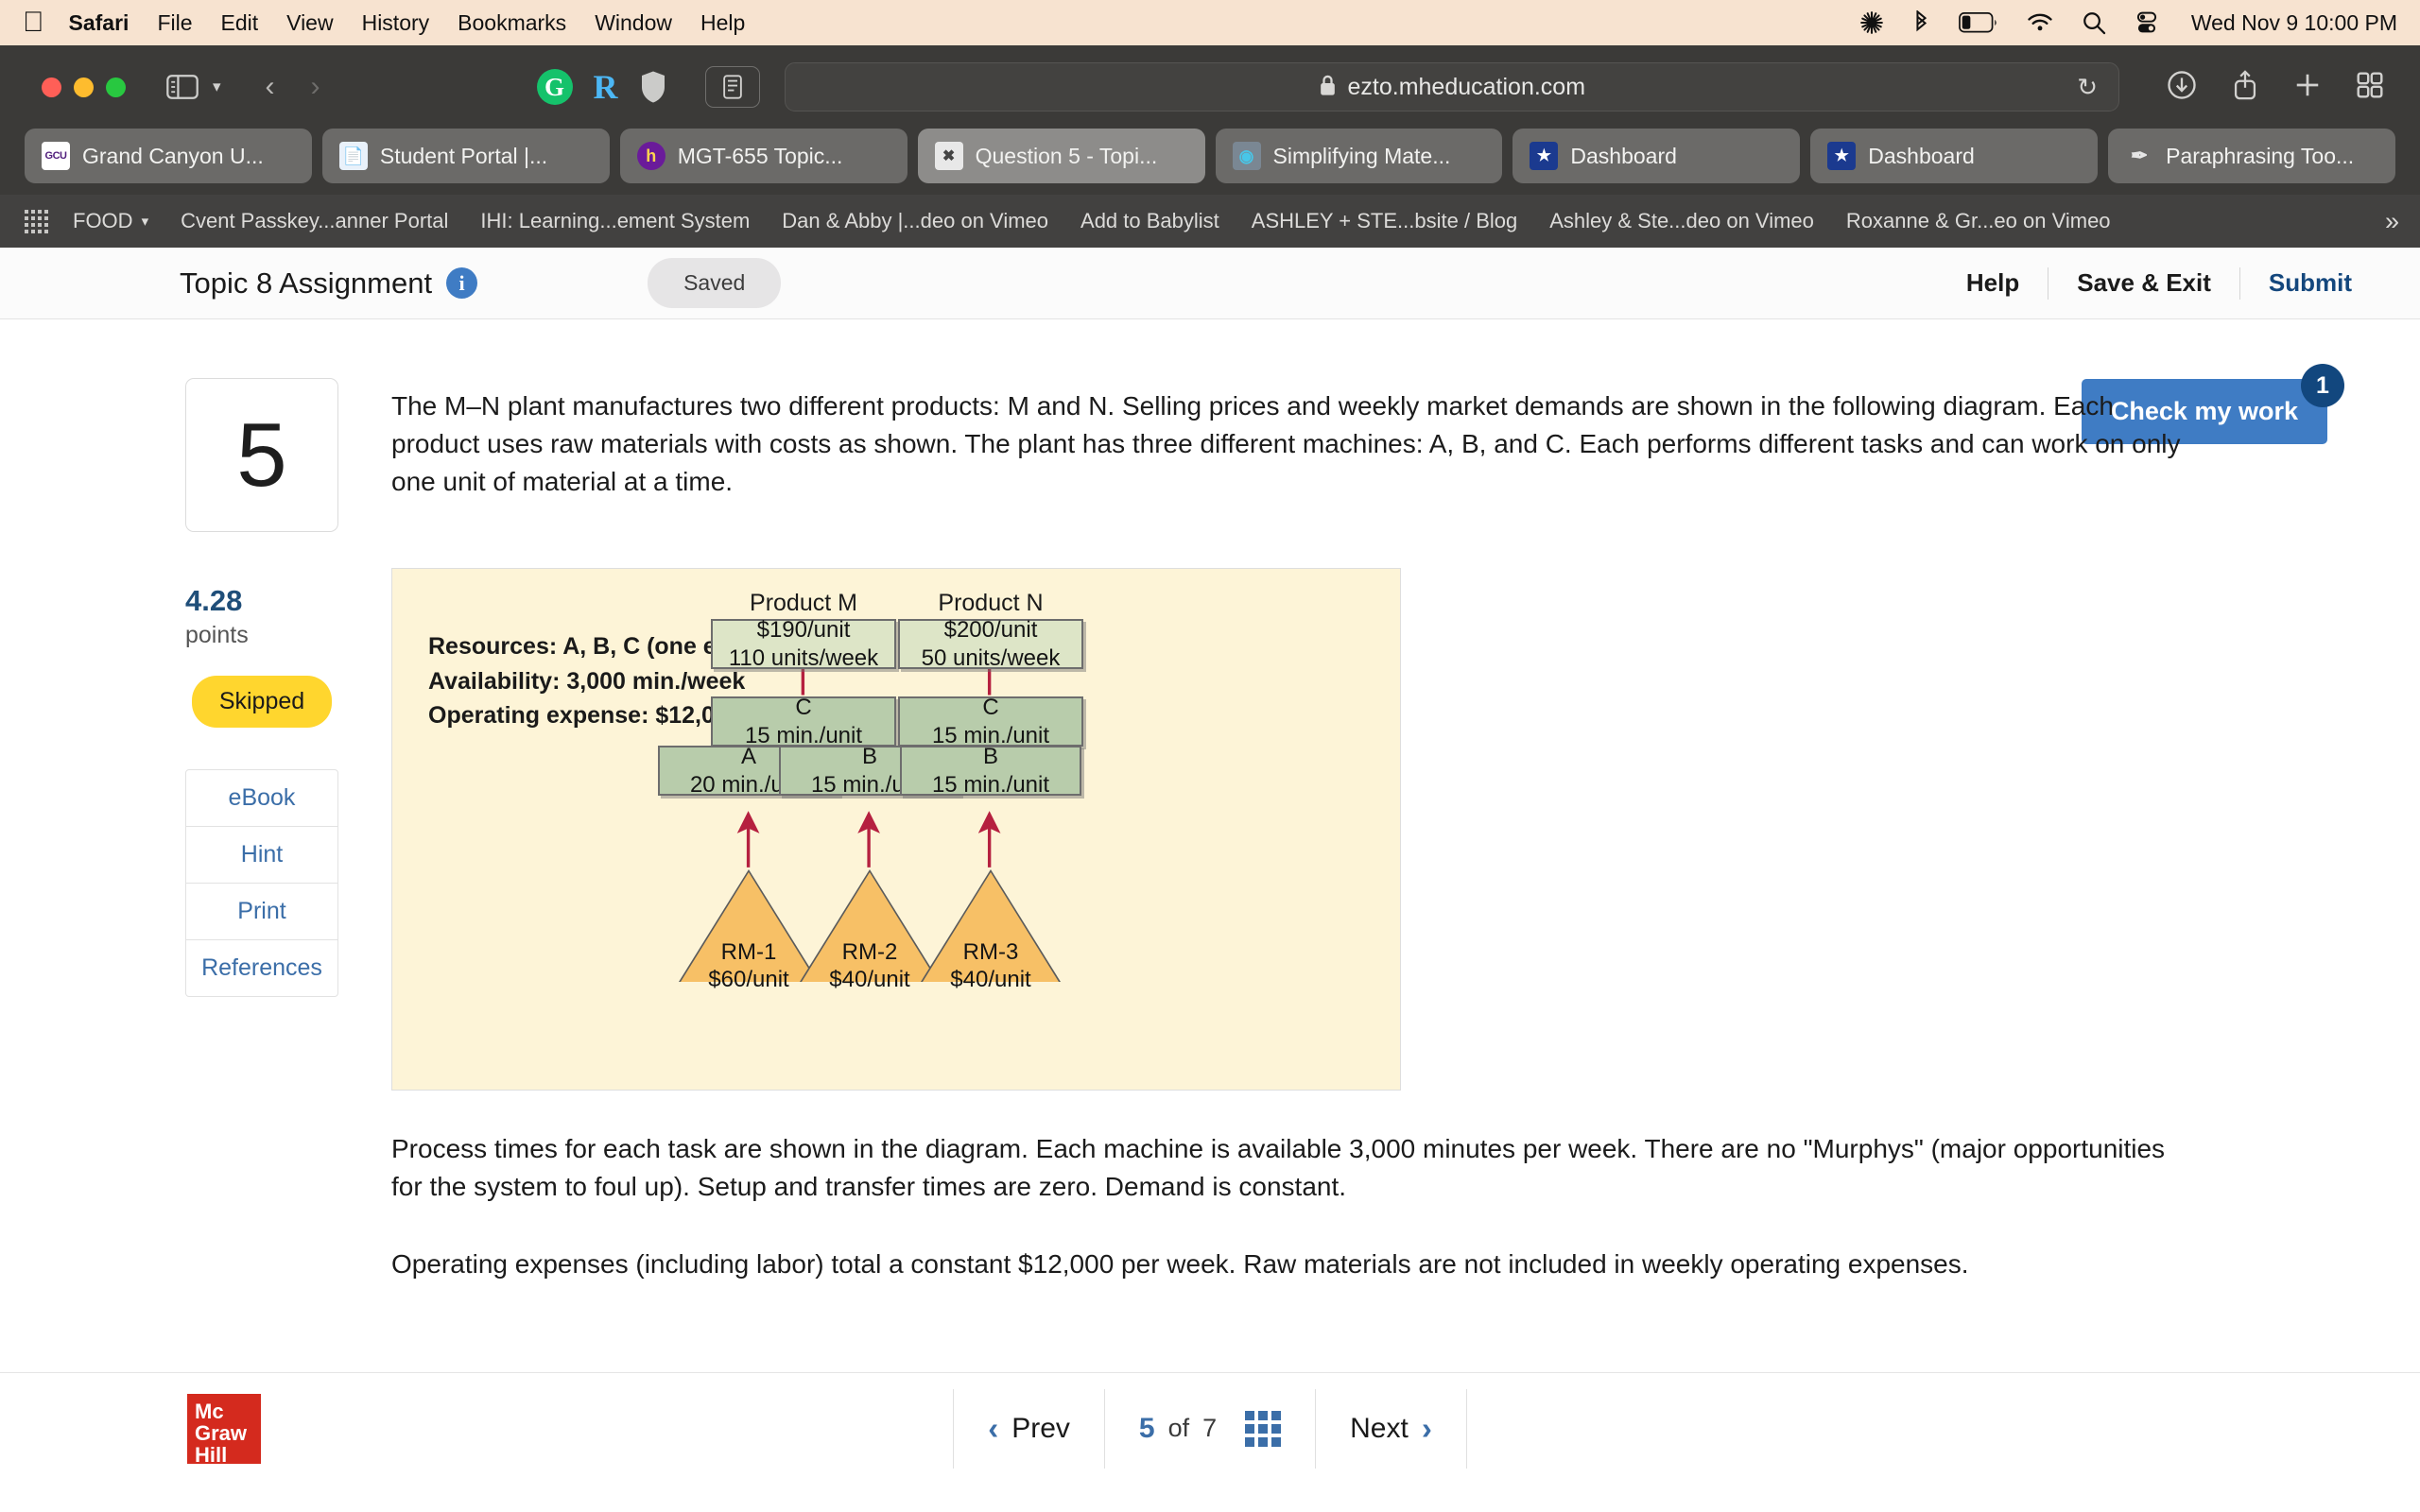  Describe the element at coordinates (722, 23) in the screenshot. I see `menu-item-help: Help` at that location.